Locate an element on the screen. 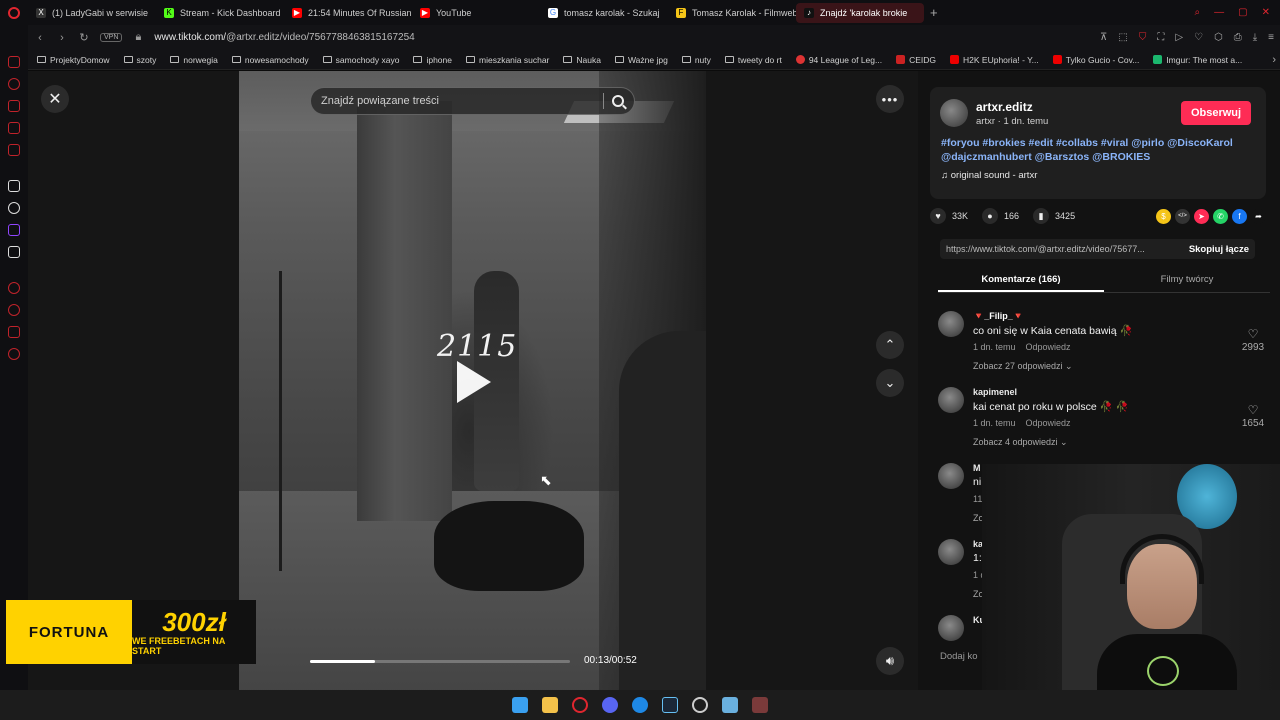 The image size is (1280, 720). browser-tab: ▶ YouTube is located at coordinates (476, 13).